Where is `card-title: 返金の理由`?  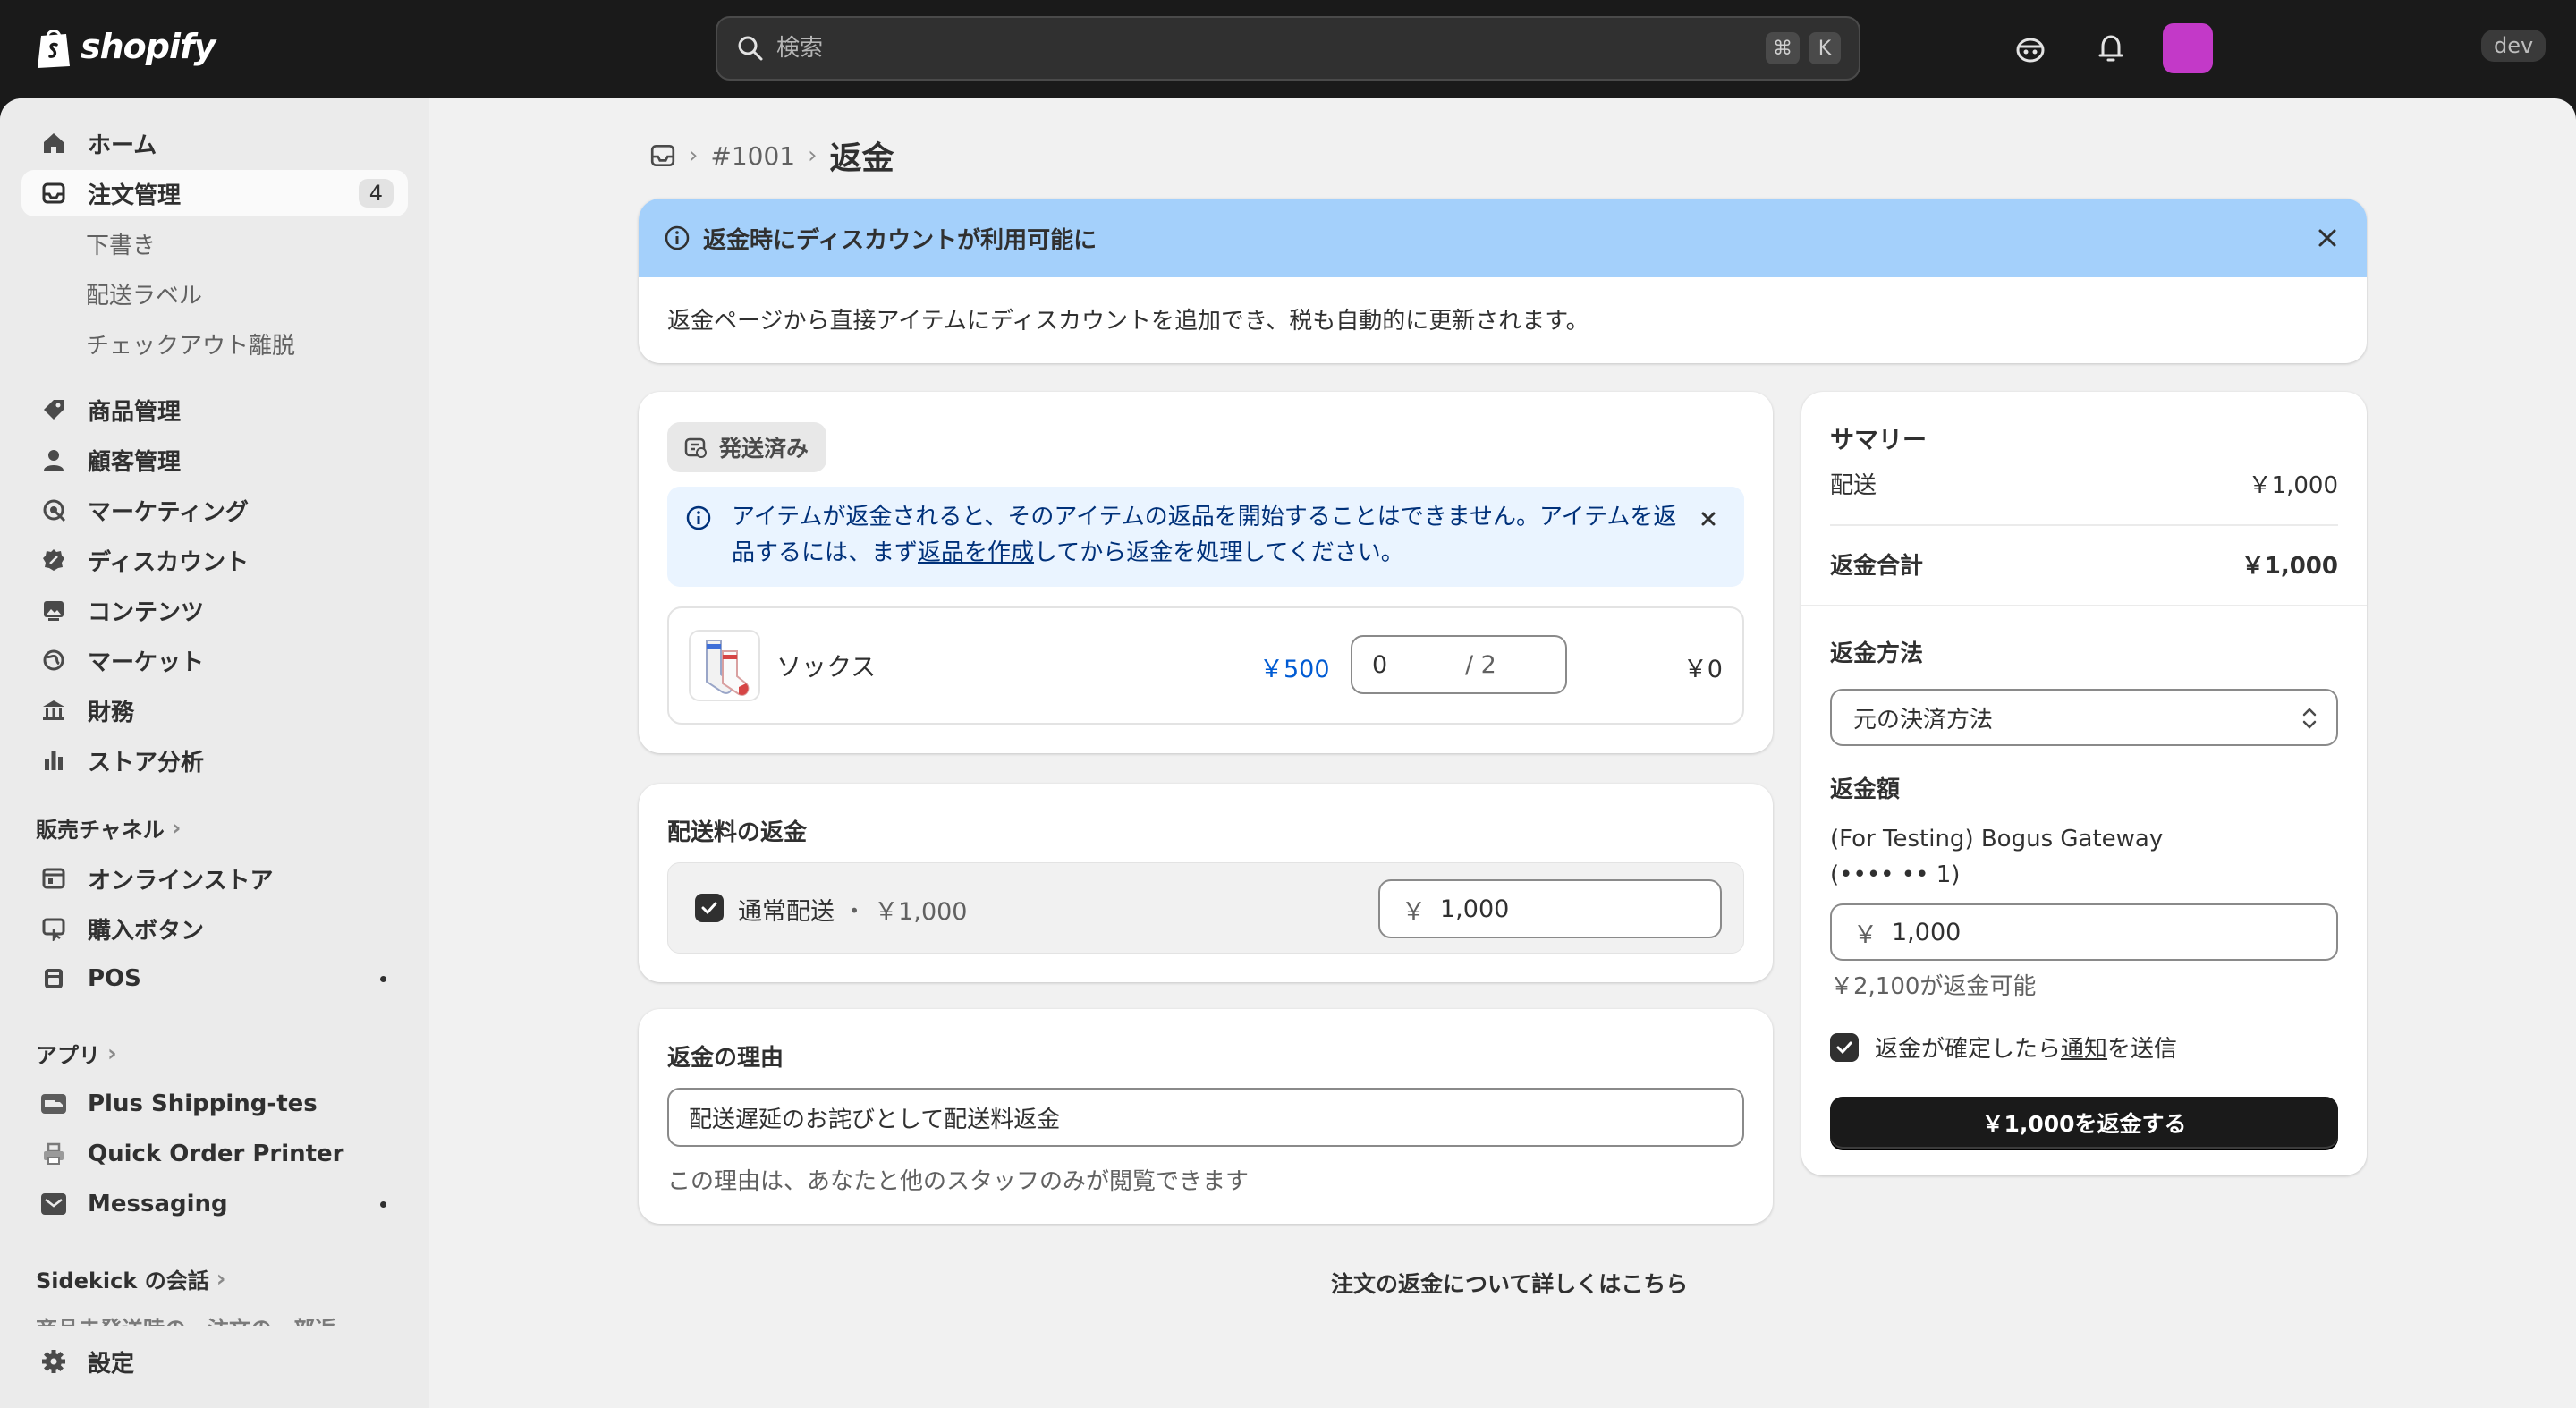
card-title: 返金の理由 is located at coordinates (725, 1058).